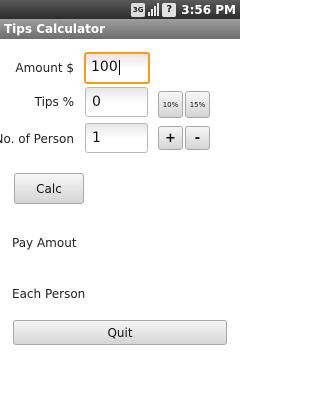 The image size is (320, 400). I want to click on app-title-bar: Tips Calculator, so click(120, 29).